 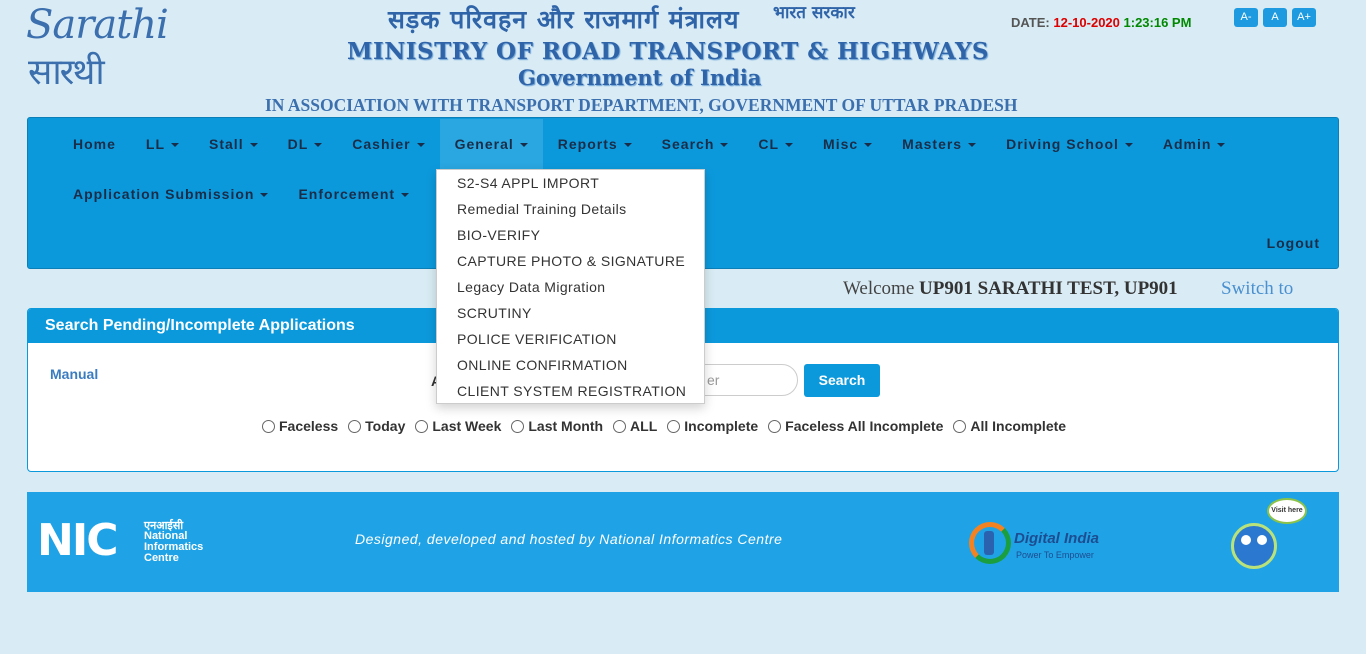 I want to click on ministry-title: MINISTRY OF ROAD TRANSPORT & HIGHWAYS, so click(x=668, y=51).